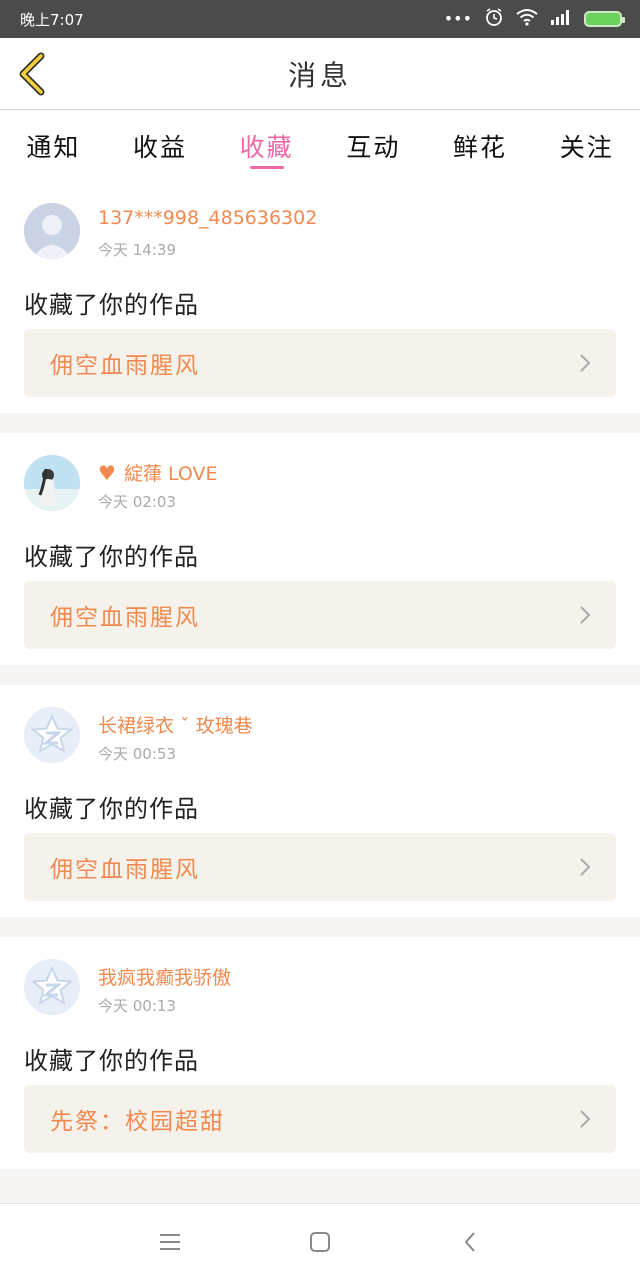 The height and width of the screenshot is (1280, 640). I want to click on work-title: 先祭：校园超甜, so click(137, 1122).